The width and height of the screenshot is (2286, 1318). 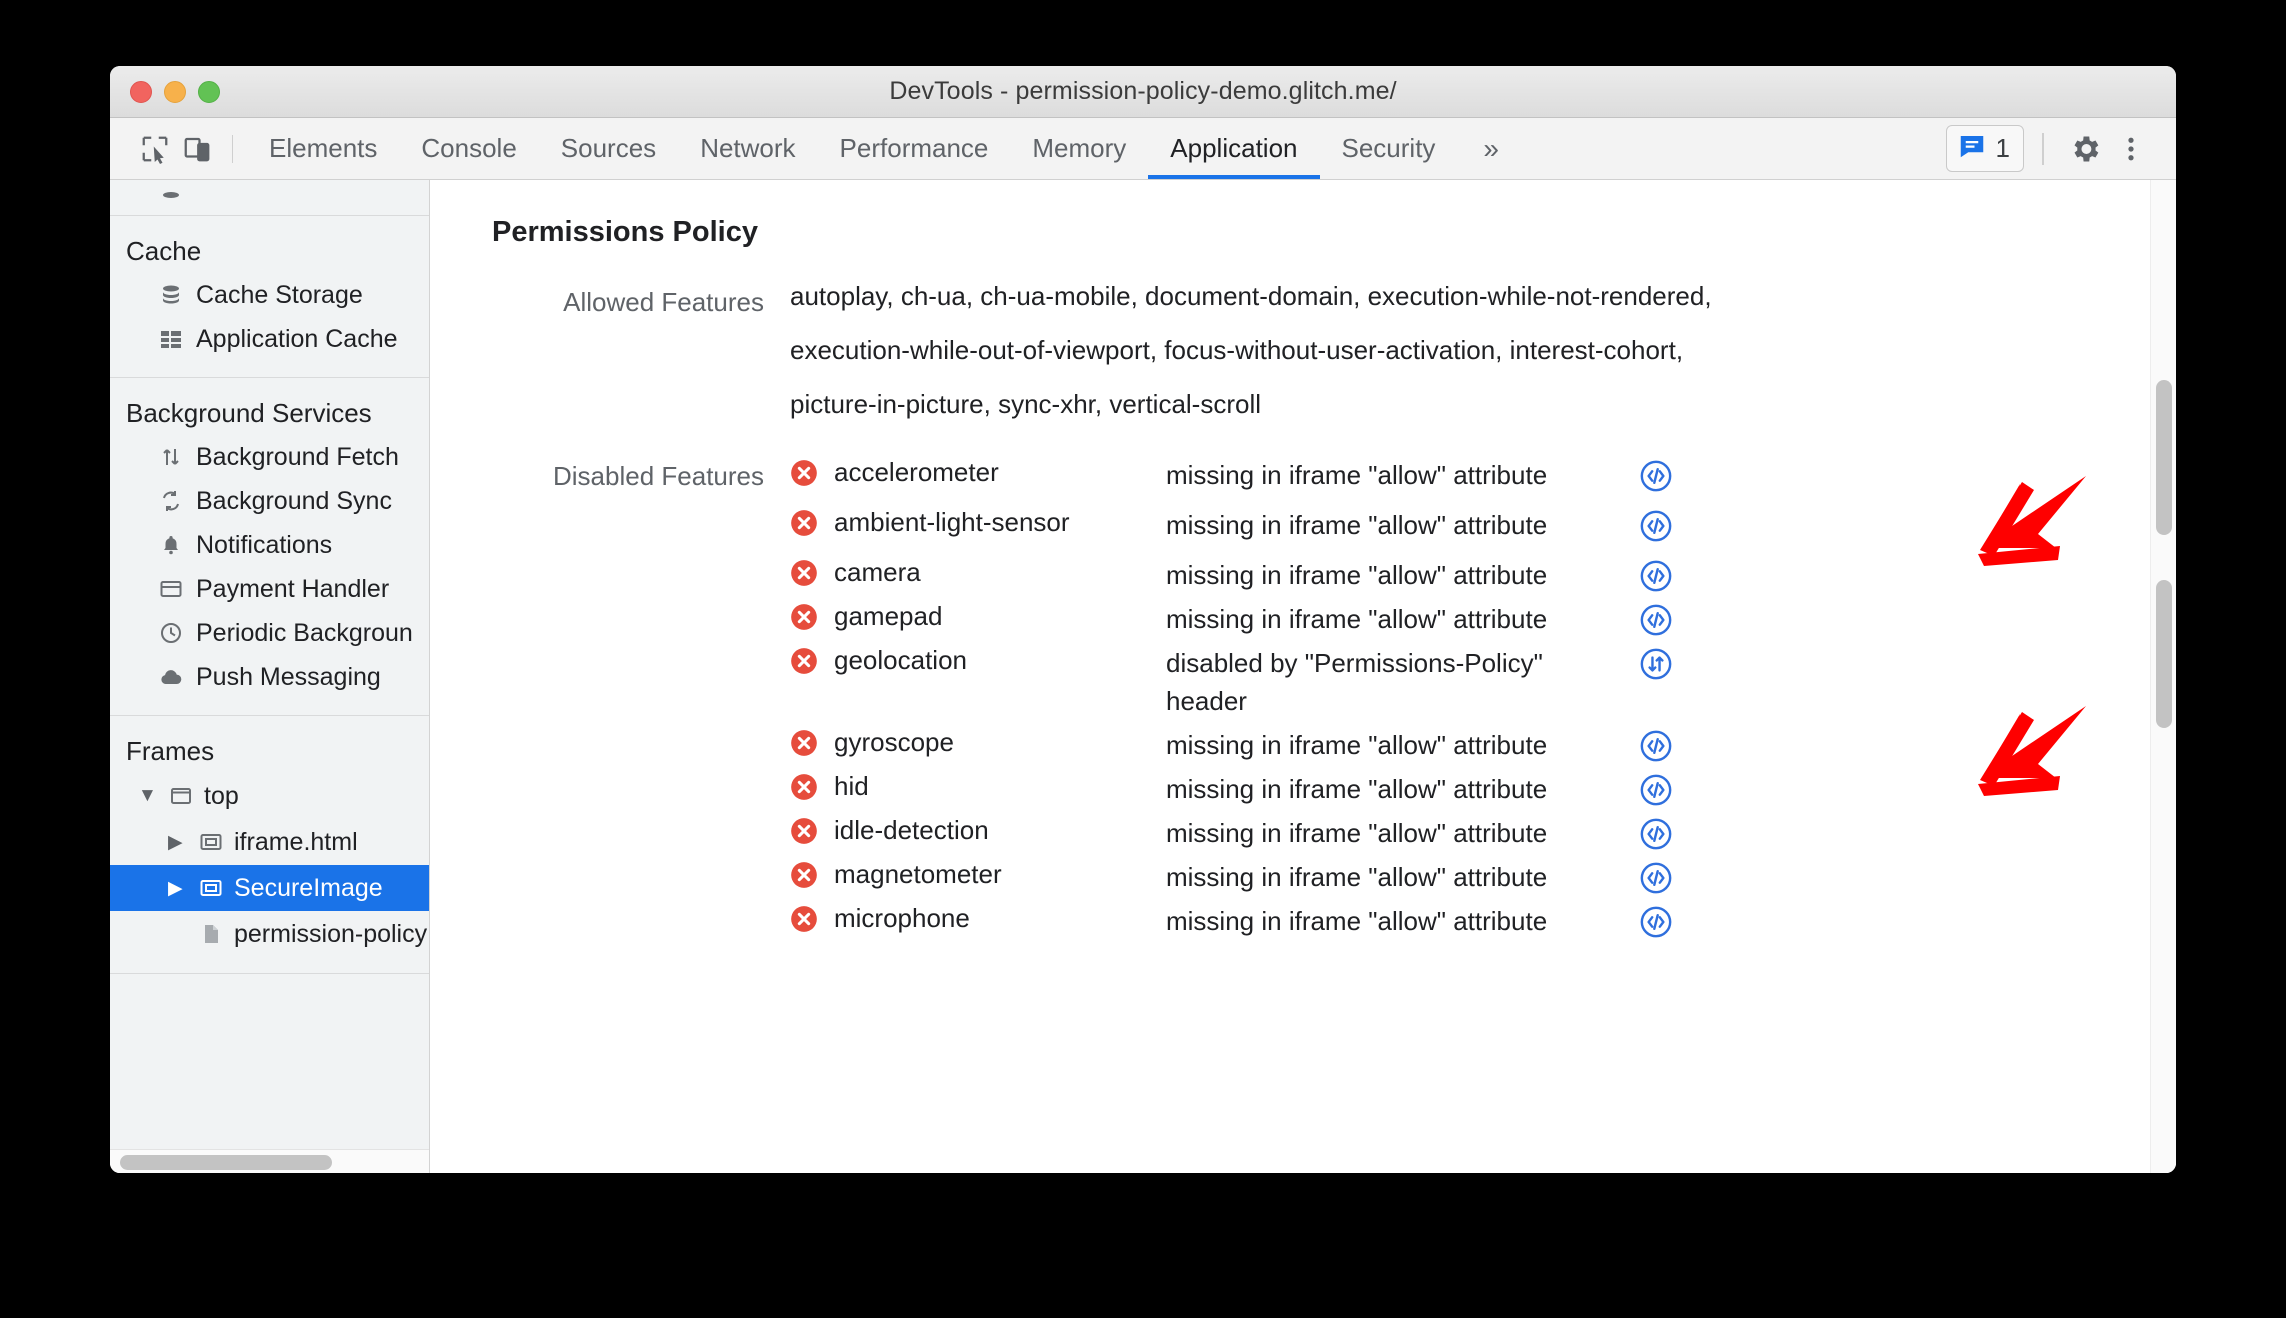 I want to click on sidebar-item-partial, so click(x=269, y=197).